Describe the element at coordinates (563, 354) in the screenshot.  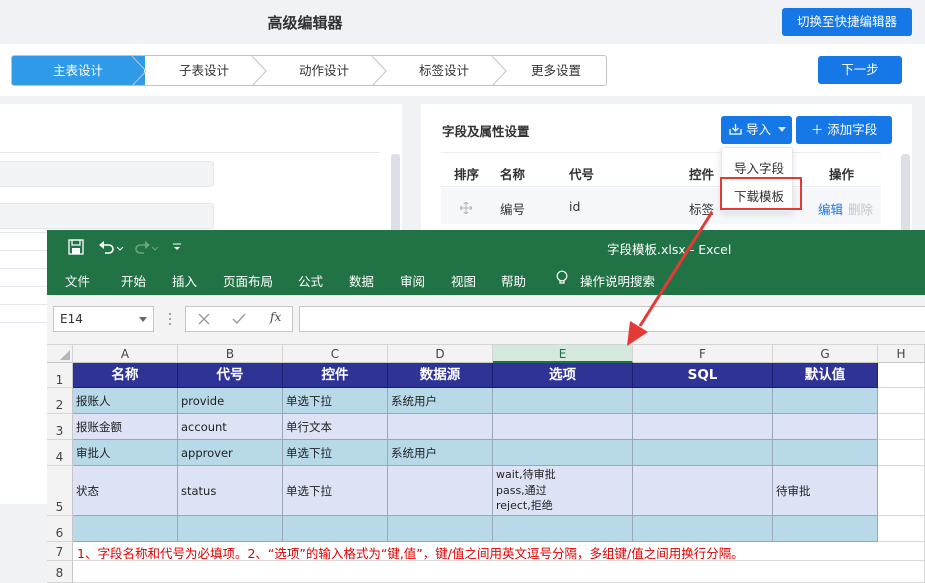
I see `col-header-e: E` at that location.